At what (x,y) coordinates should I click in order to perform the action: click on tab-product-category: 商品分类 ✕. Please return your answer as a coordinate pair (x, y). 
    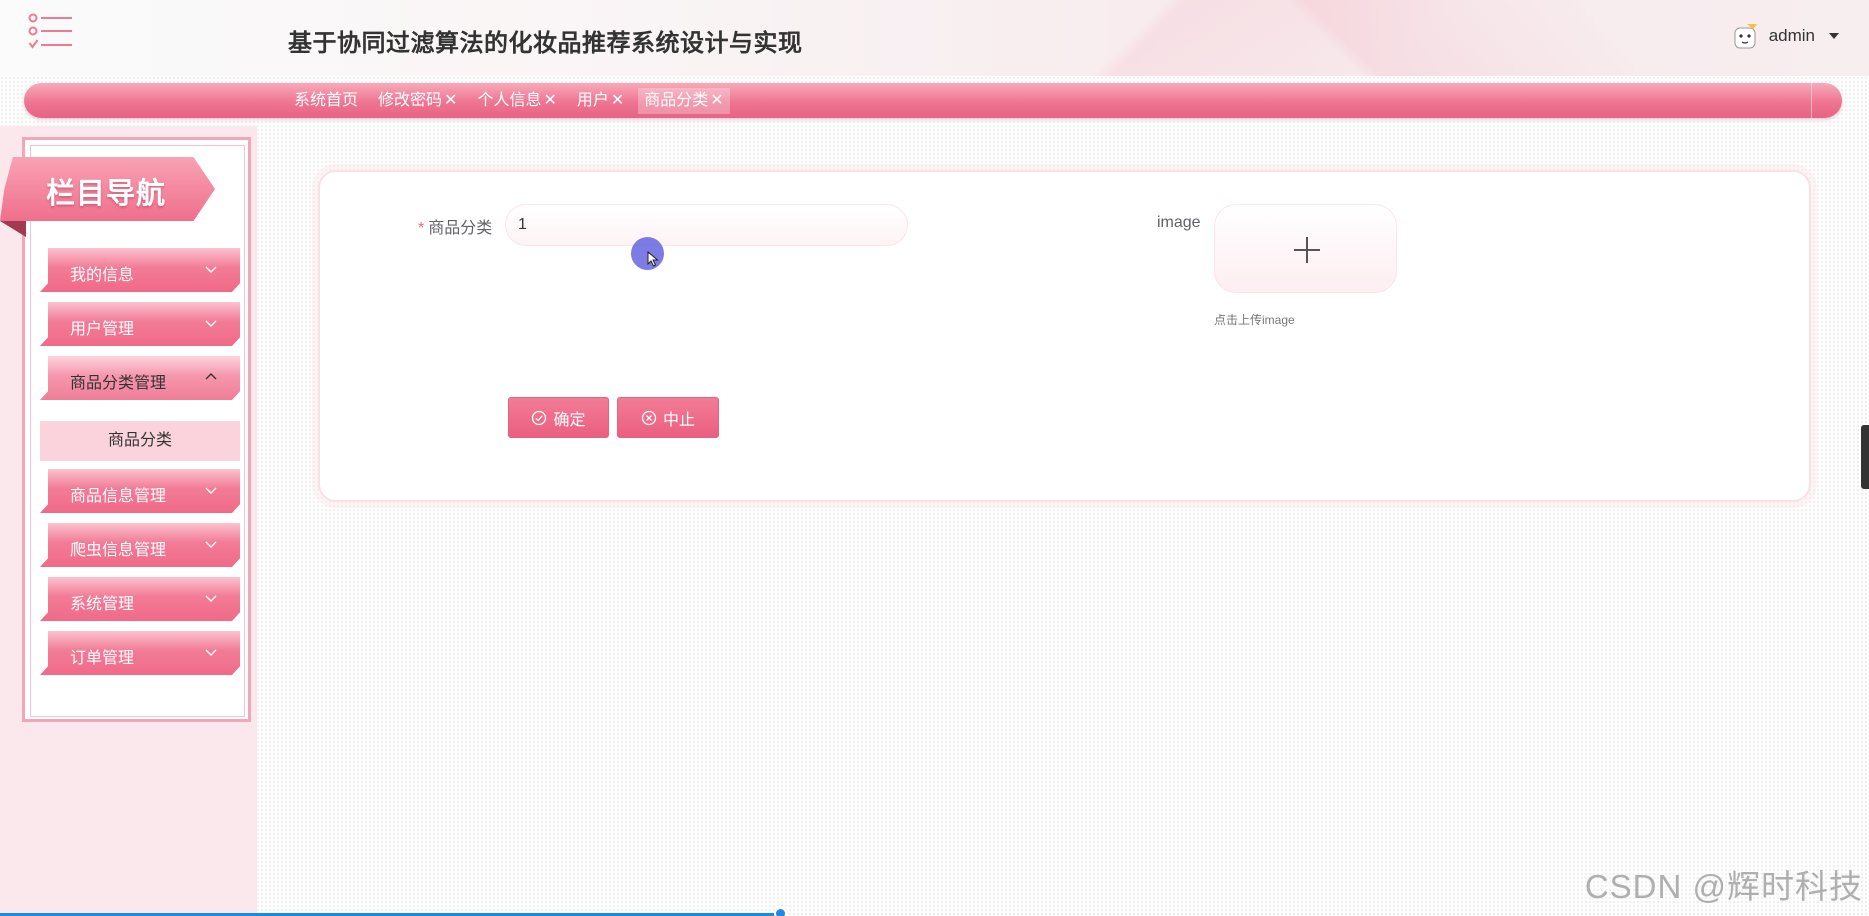
    Looking at the image, I should click on (684, 101).